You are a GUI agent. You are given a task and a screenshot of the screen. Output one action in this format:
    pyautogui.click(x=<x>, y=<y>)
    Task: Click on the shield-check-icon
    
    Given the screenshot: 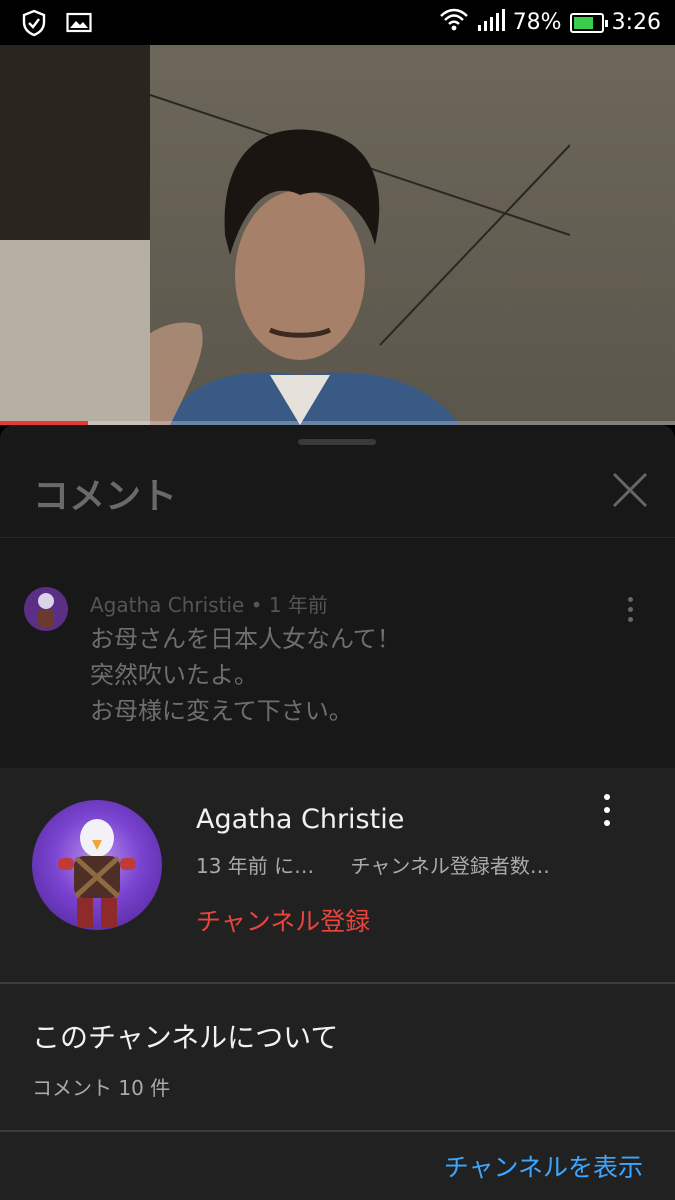 What is the action you would take?
    pyautogui.click(x=34, y=25)
    